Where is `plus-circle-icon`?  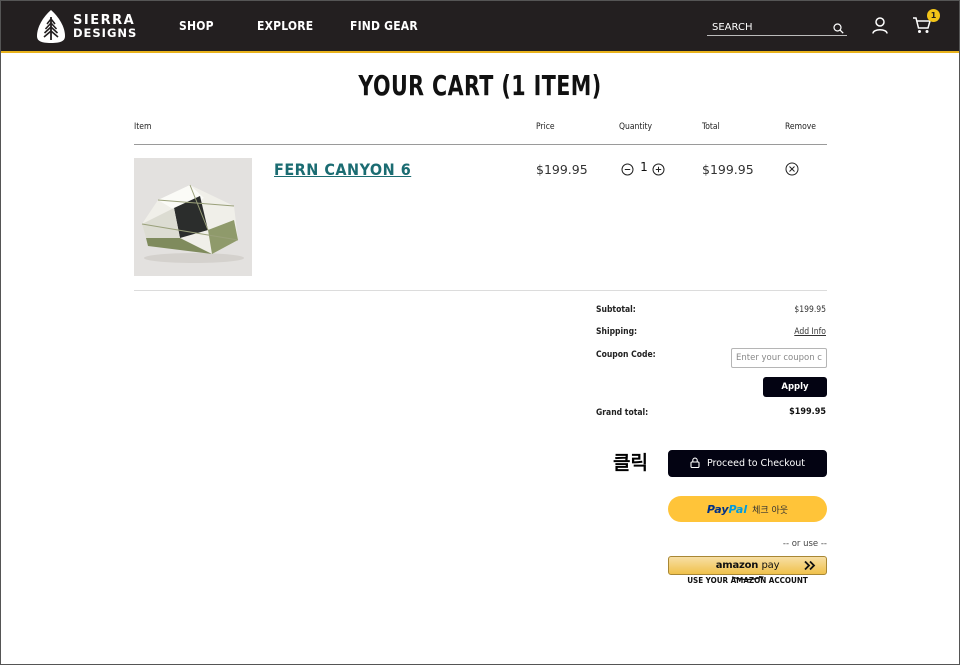
plus-circle-icon is located at coordinates (658, 170).